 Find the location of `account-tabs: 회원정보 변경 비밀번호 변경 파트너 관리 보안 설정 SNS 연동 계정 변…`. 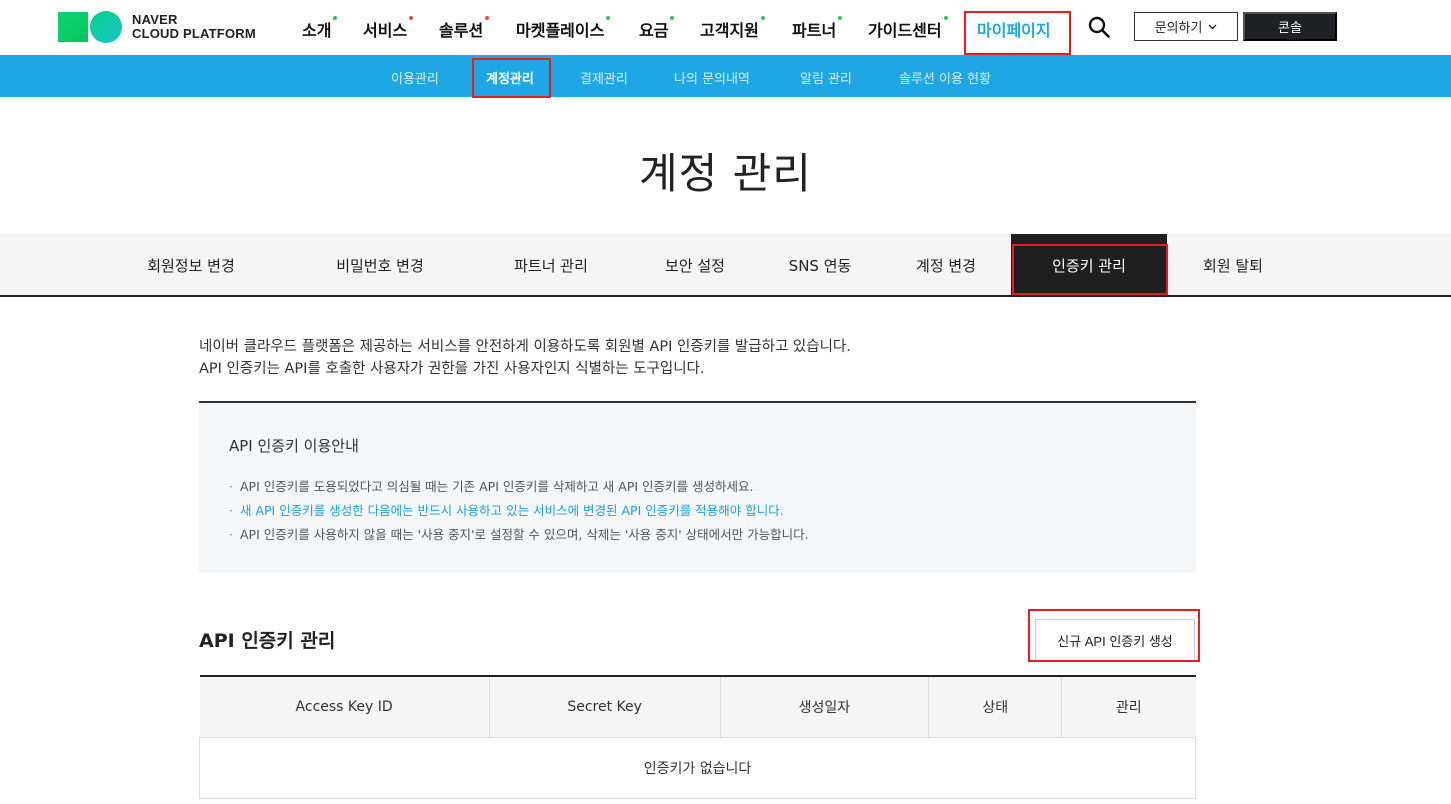

account-tabs: 회원정보 변경 비밀번호 변경 파트너 관리 보안 설정 SNS 연동 계정 변… is located at coordinates (725, 265).